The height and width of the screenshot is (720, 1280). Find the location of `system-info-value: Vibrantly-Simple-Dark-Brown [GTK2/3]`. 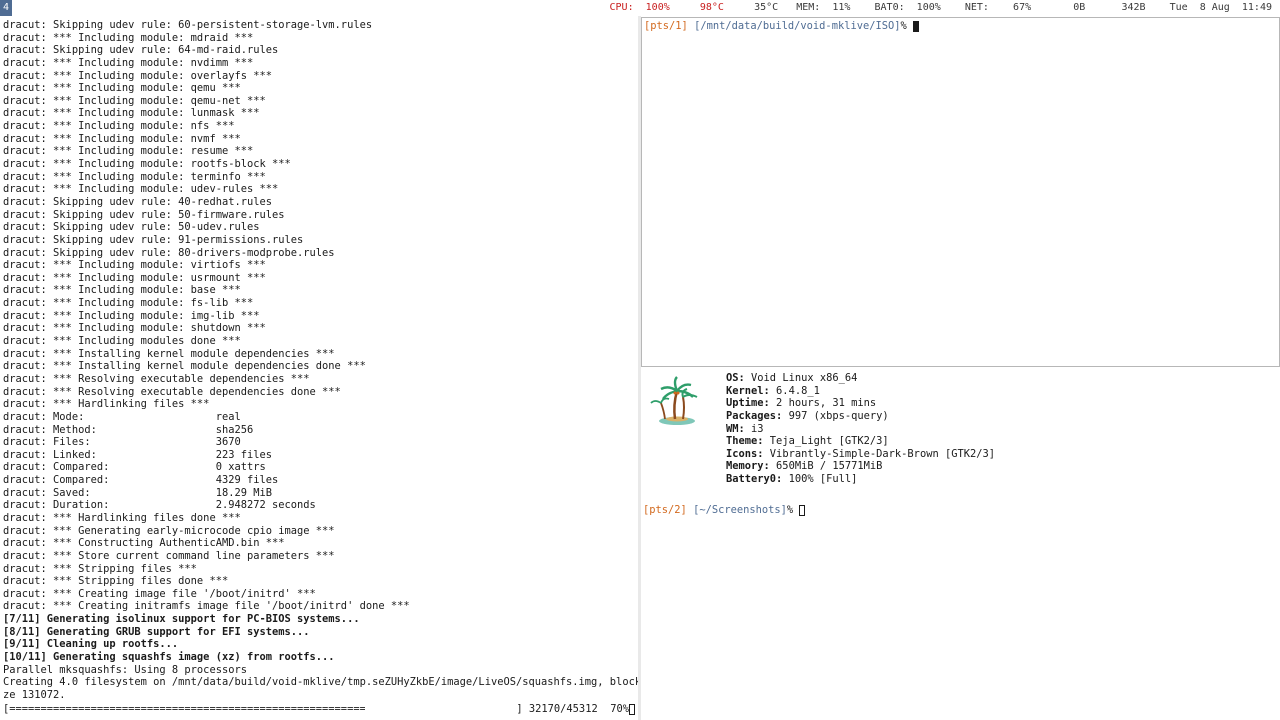

system-info-value: Vibrantly-Simple-Dark-Brown [GTK2/3] is located at coordinates (879, 453).